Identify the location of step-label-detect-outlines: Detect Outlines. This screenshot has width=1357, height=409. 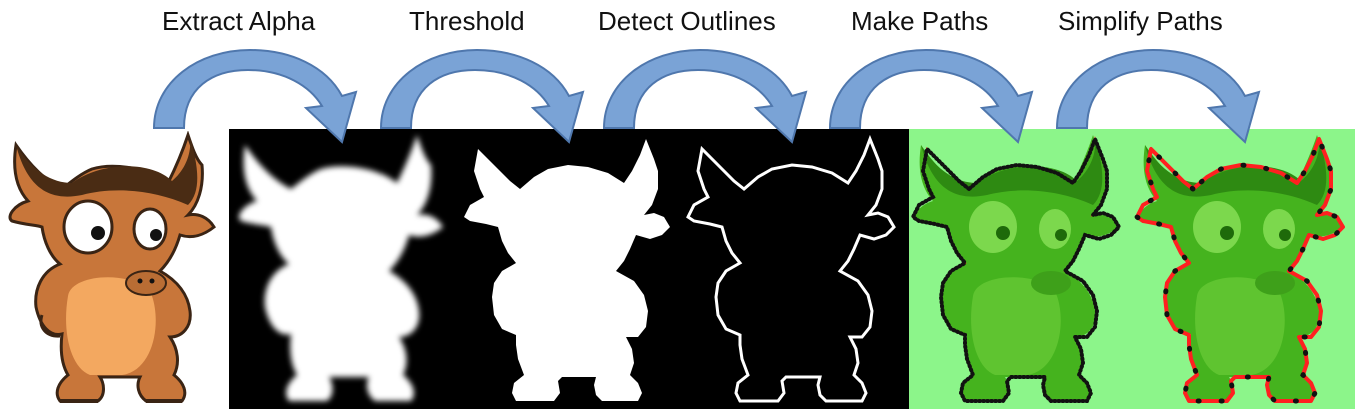
(687, 21).